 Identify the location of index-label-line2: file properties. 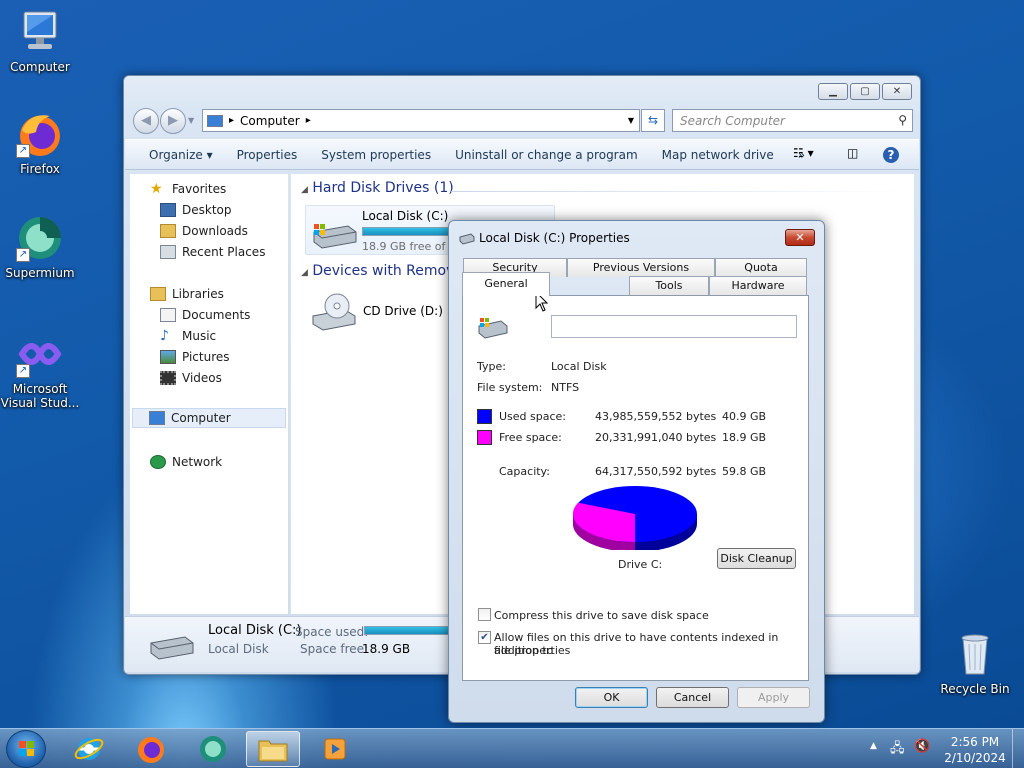
(532, 650).